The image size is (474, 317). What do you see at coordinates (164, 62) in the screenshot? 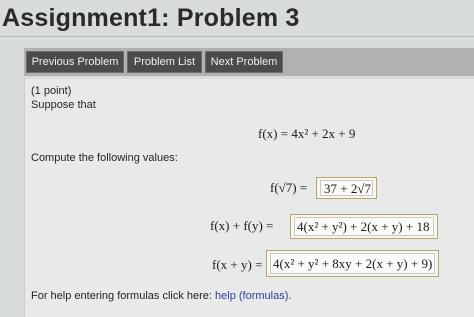
I see `problem-list-button: Problem List` at bounding box center [164, 62].